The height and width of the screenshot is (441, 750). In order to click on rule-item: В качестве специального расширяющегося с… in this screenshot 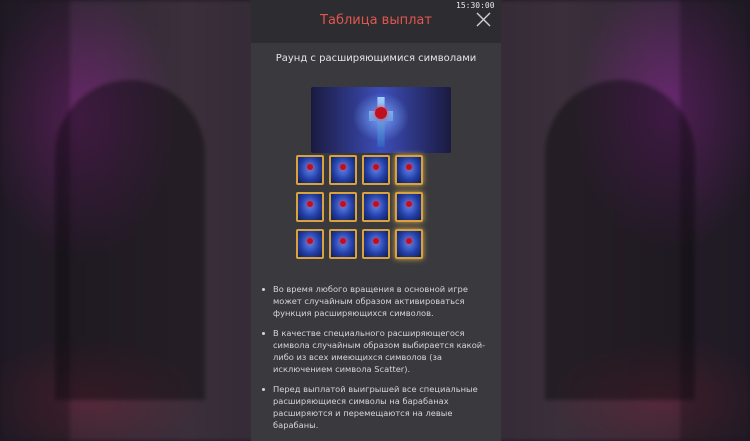, I will do `click(374, 351)`.